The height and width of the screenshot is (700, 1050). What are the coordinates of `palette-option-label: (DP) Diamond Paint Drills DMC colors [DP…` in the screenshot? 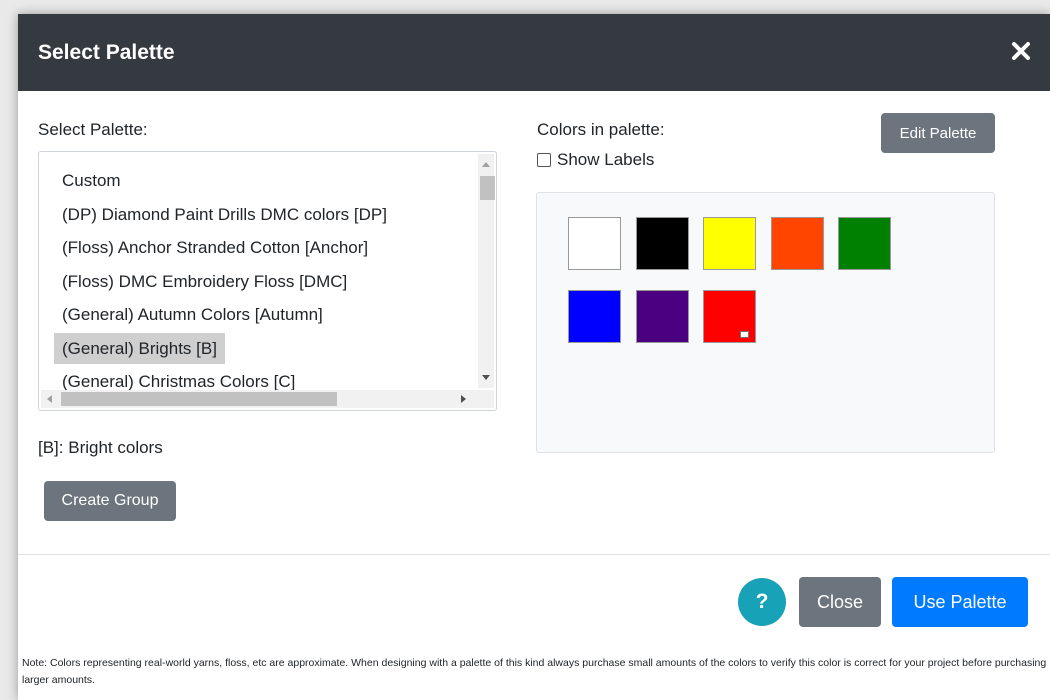 It's located at (224, 214).